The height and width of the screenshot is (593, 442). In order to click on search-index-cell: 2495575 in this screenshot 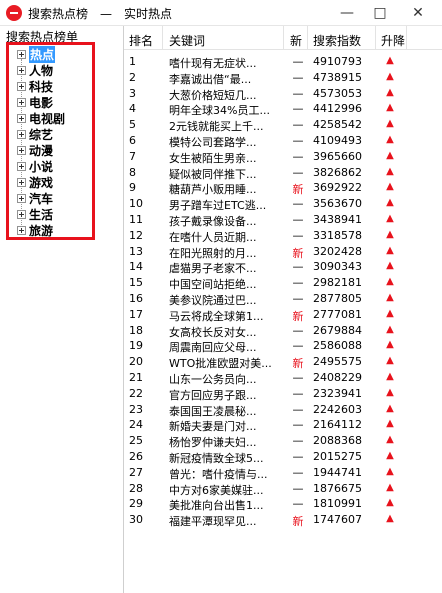, I will do `click(337, 362)`.